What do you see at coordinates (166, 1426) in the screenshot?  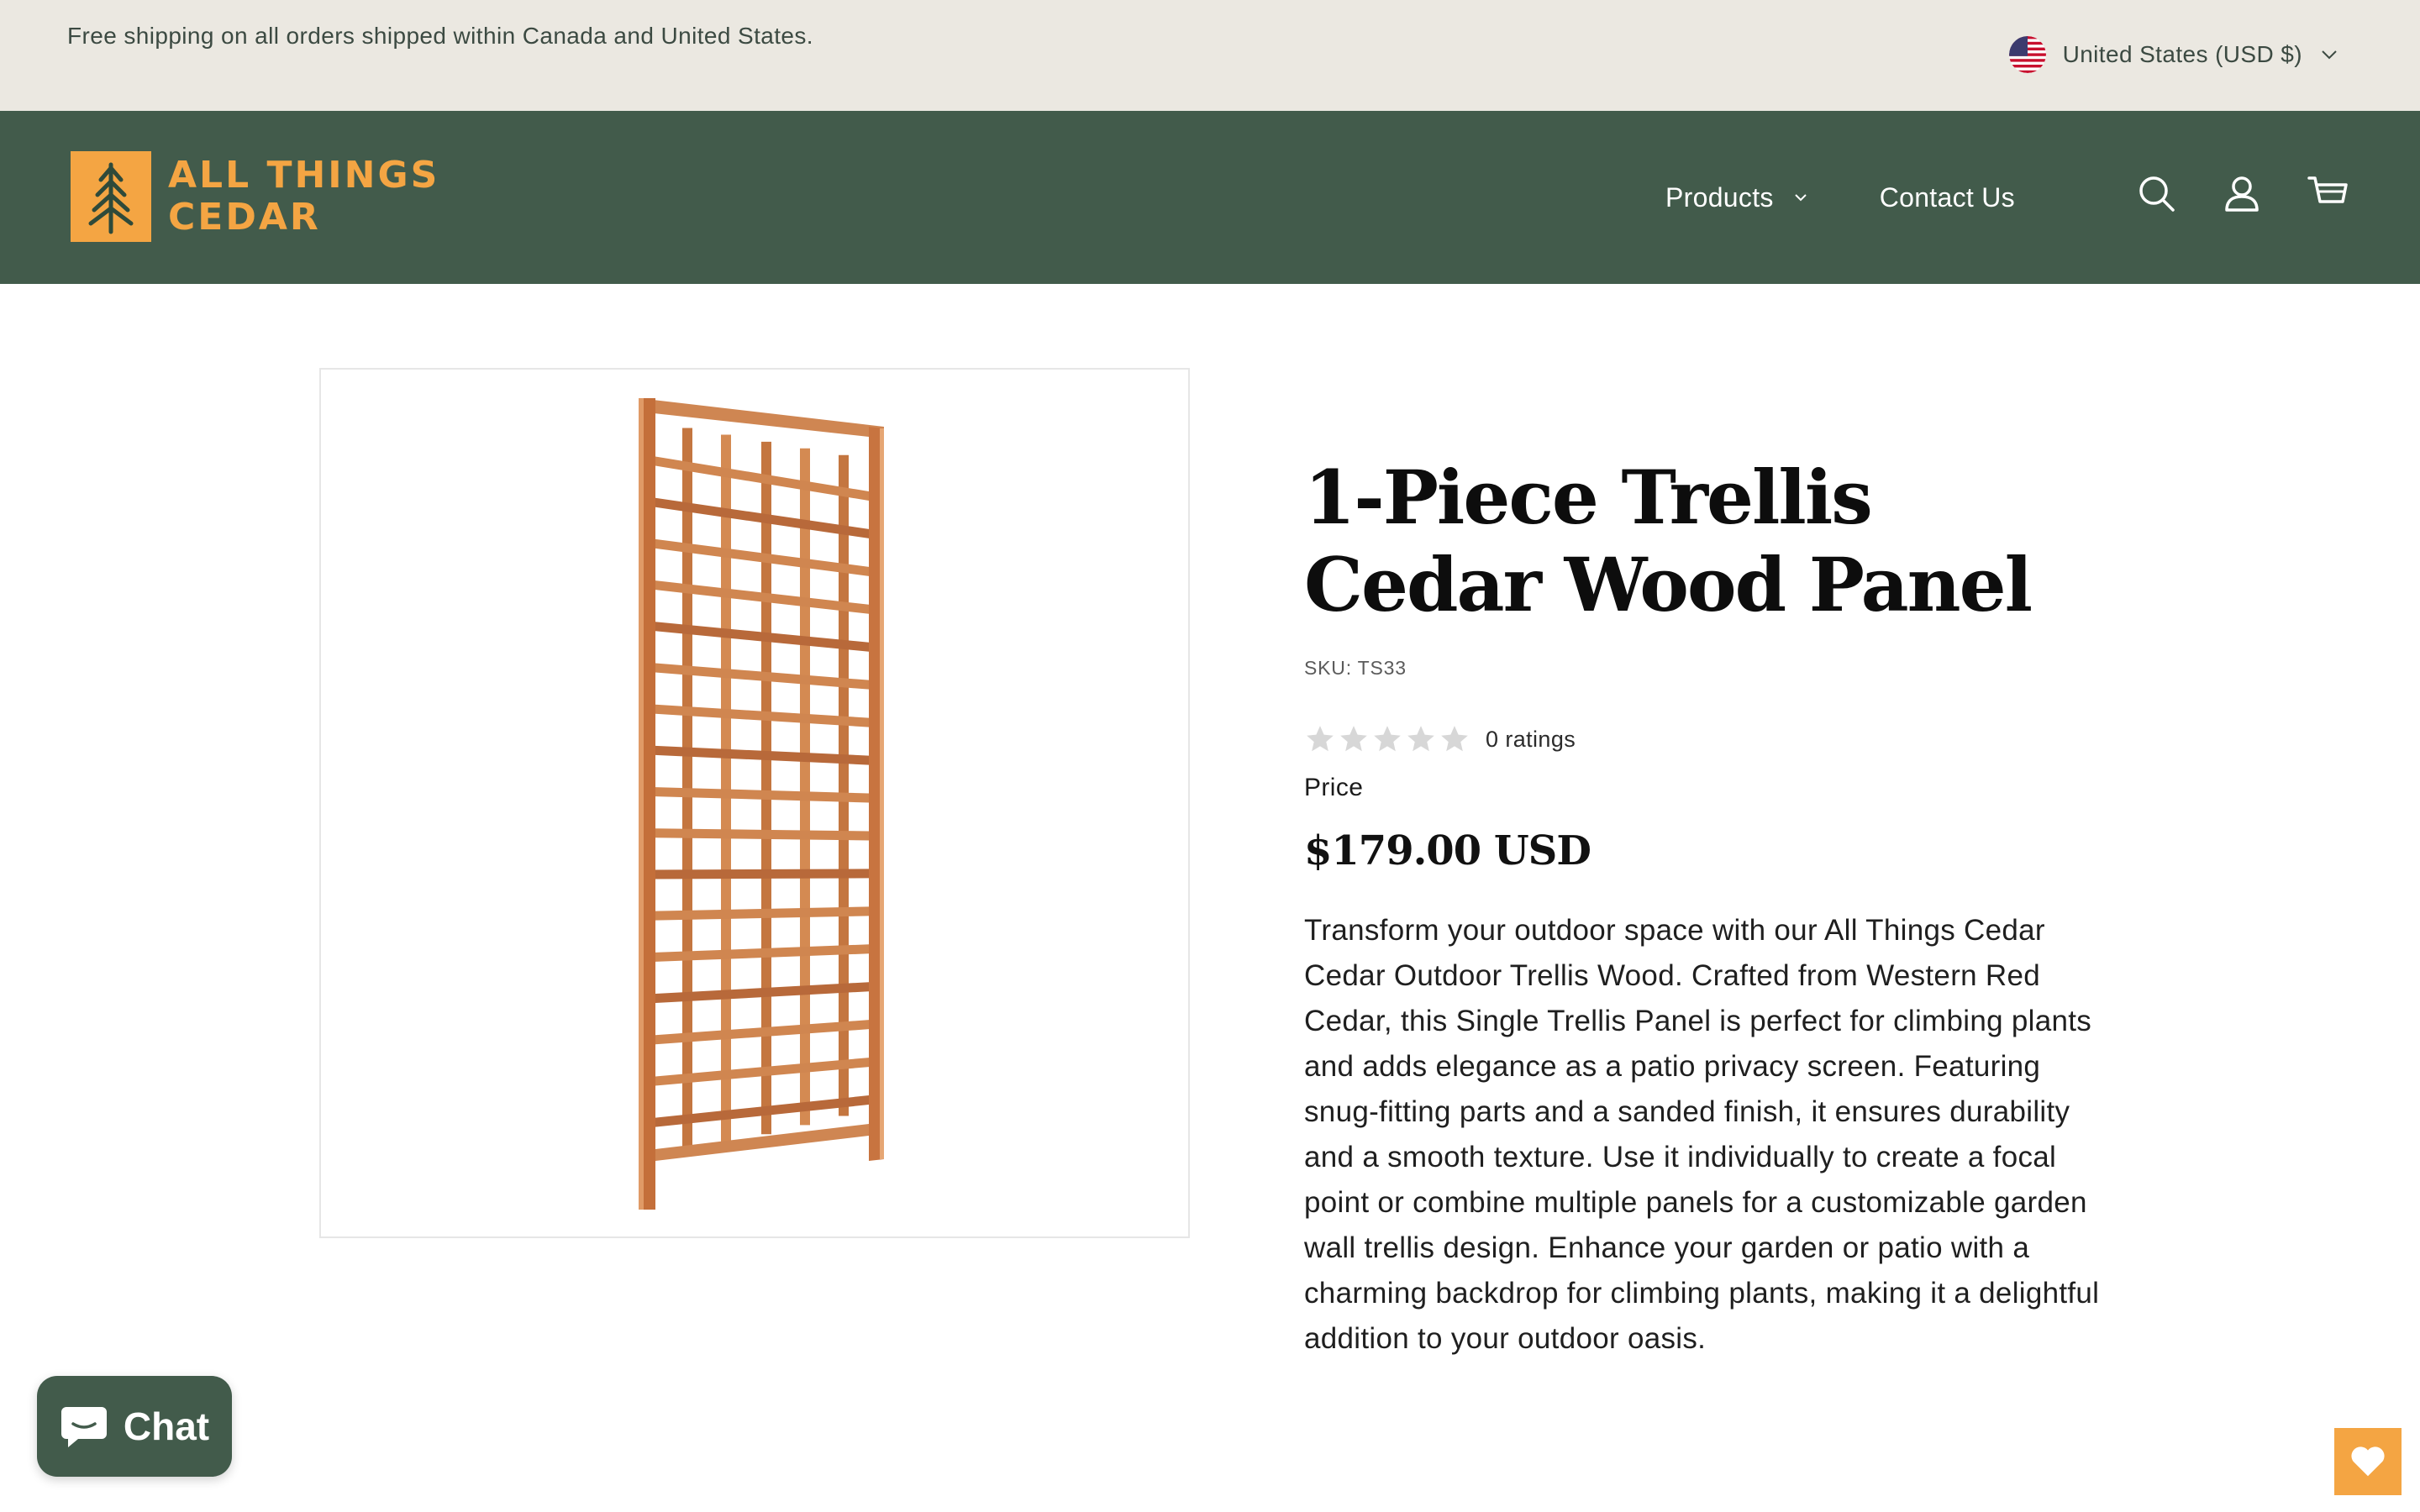 I see `chat-label: Chat` at bounding box center [166, 1426].